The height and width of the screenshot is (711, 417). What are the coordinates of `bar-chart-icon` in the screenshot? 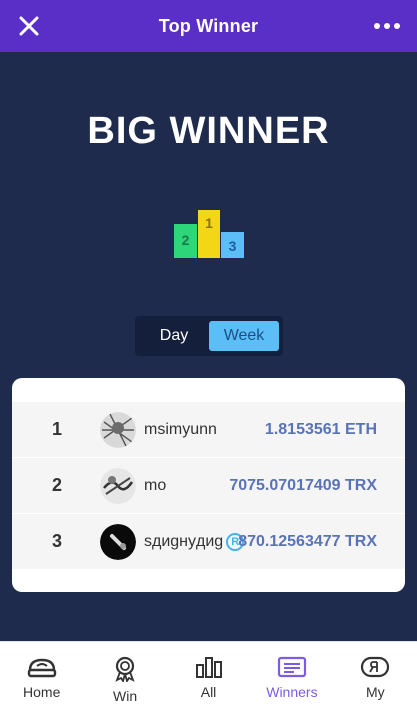 It's located at (208, 667).